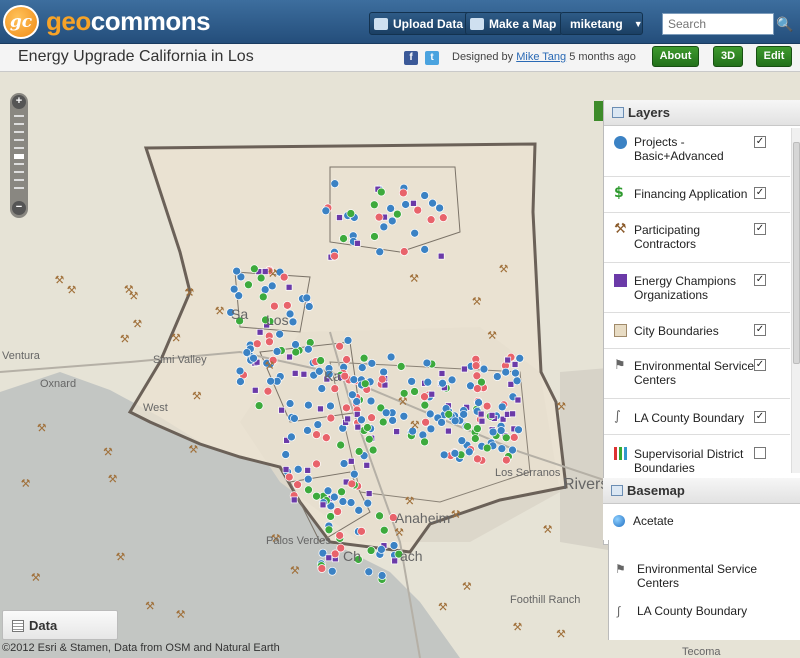 The height and width of the screenshot is (658, 800). I want to click on layers-scrollbar, so click(795, 300).